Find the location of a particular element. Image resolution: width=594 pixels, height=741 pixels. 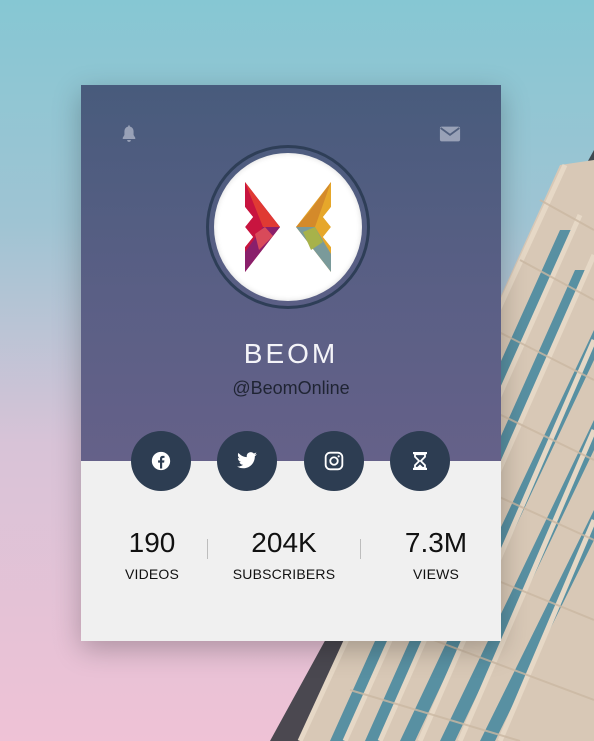

instagram-icon is located at coordinates (334, 461).